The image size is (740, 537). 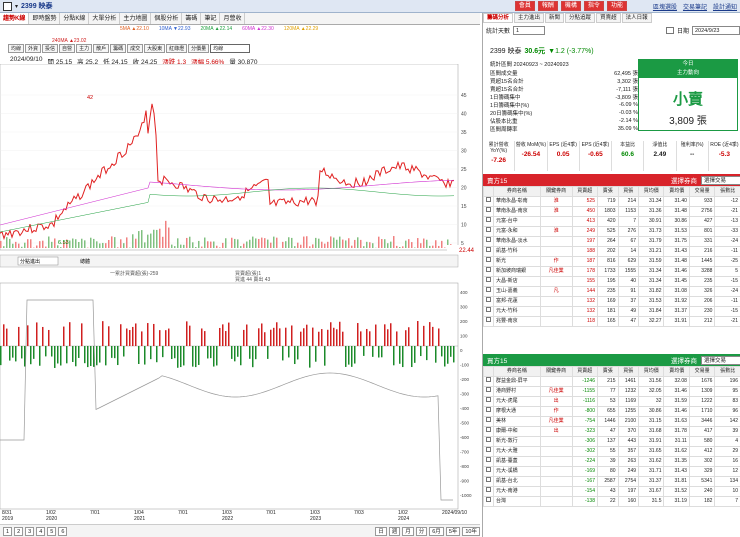 What do you see at coordinates (177, 48) in the screenshot?
I see `subtab-traffic-light: 紅綠燈` at bounding box center [177, 48].